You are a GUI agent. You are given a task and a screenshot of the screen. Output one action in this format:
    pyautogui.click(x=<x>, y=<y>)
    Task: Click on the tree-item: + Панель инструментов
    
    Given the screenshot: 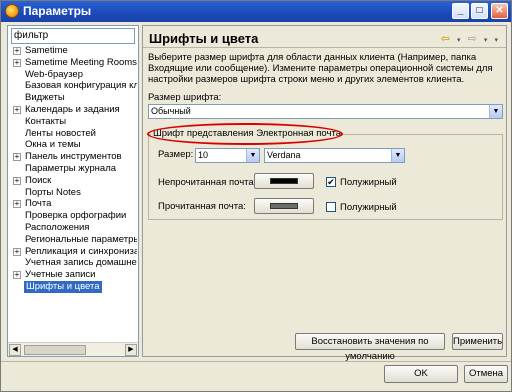 What is the action you would take?
    pyautogui.click(x=73, y=157)
    